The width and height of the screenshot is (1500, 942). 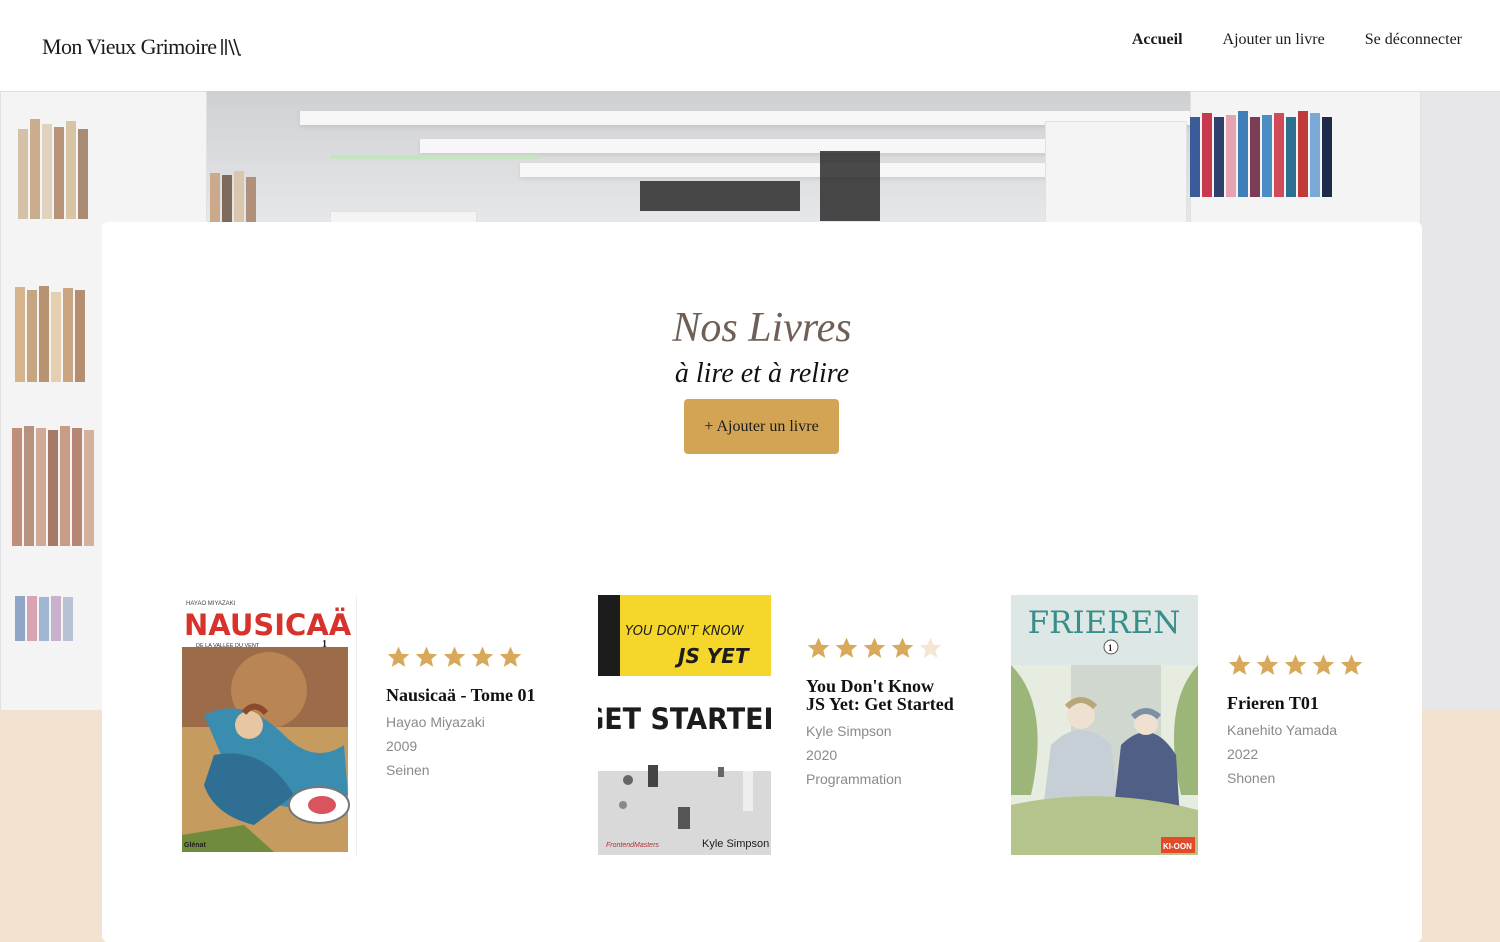 What do you see at coordinates (684, 719) in the screenshot?
I see `svg-text: GET STARTED` at bounding box center [684, 719].